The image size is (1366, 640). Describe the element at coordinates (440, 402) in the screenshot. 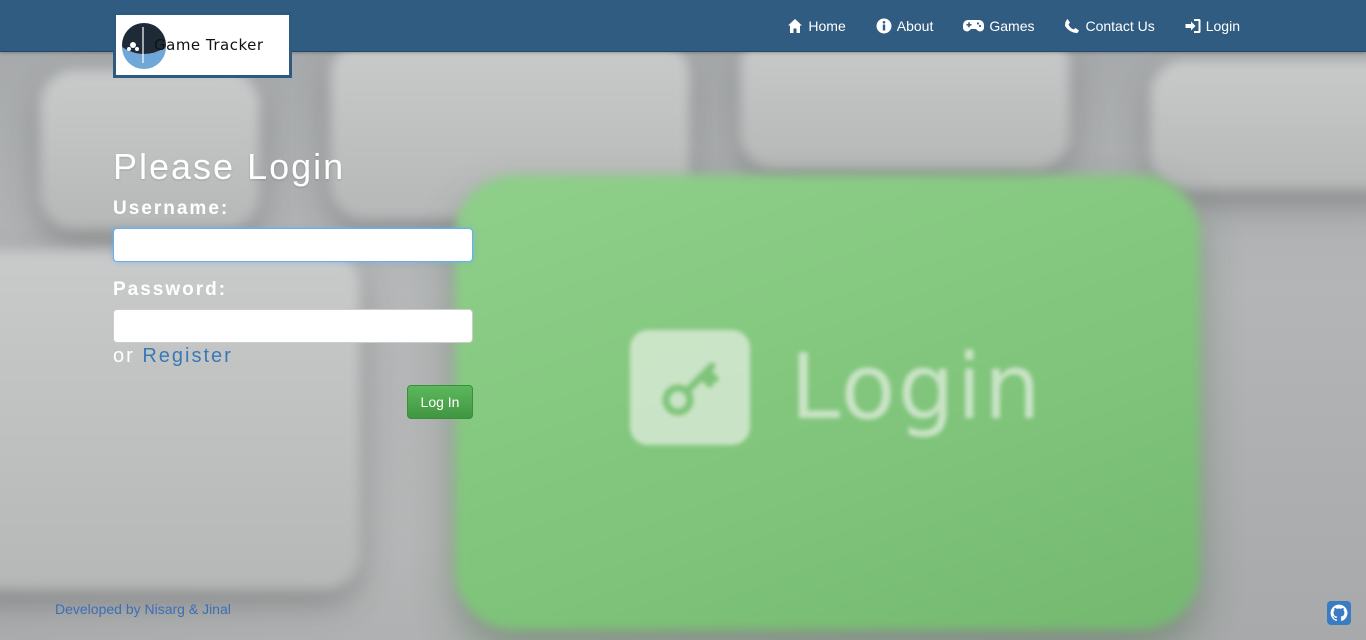

I see `login-button: Log In` at that location.